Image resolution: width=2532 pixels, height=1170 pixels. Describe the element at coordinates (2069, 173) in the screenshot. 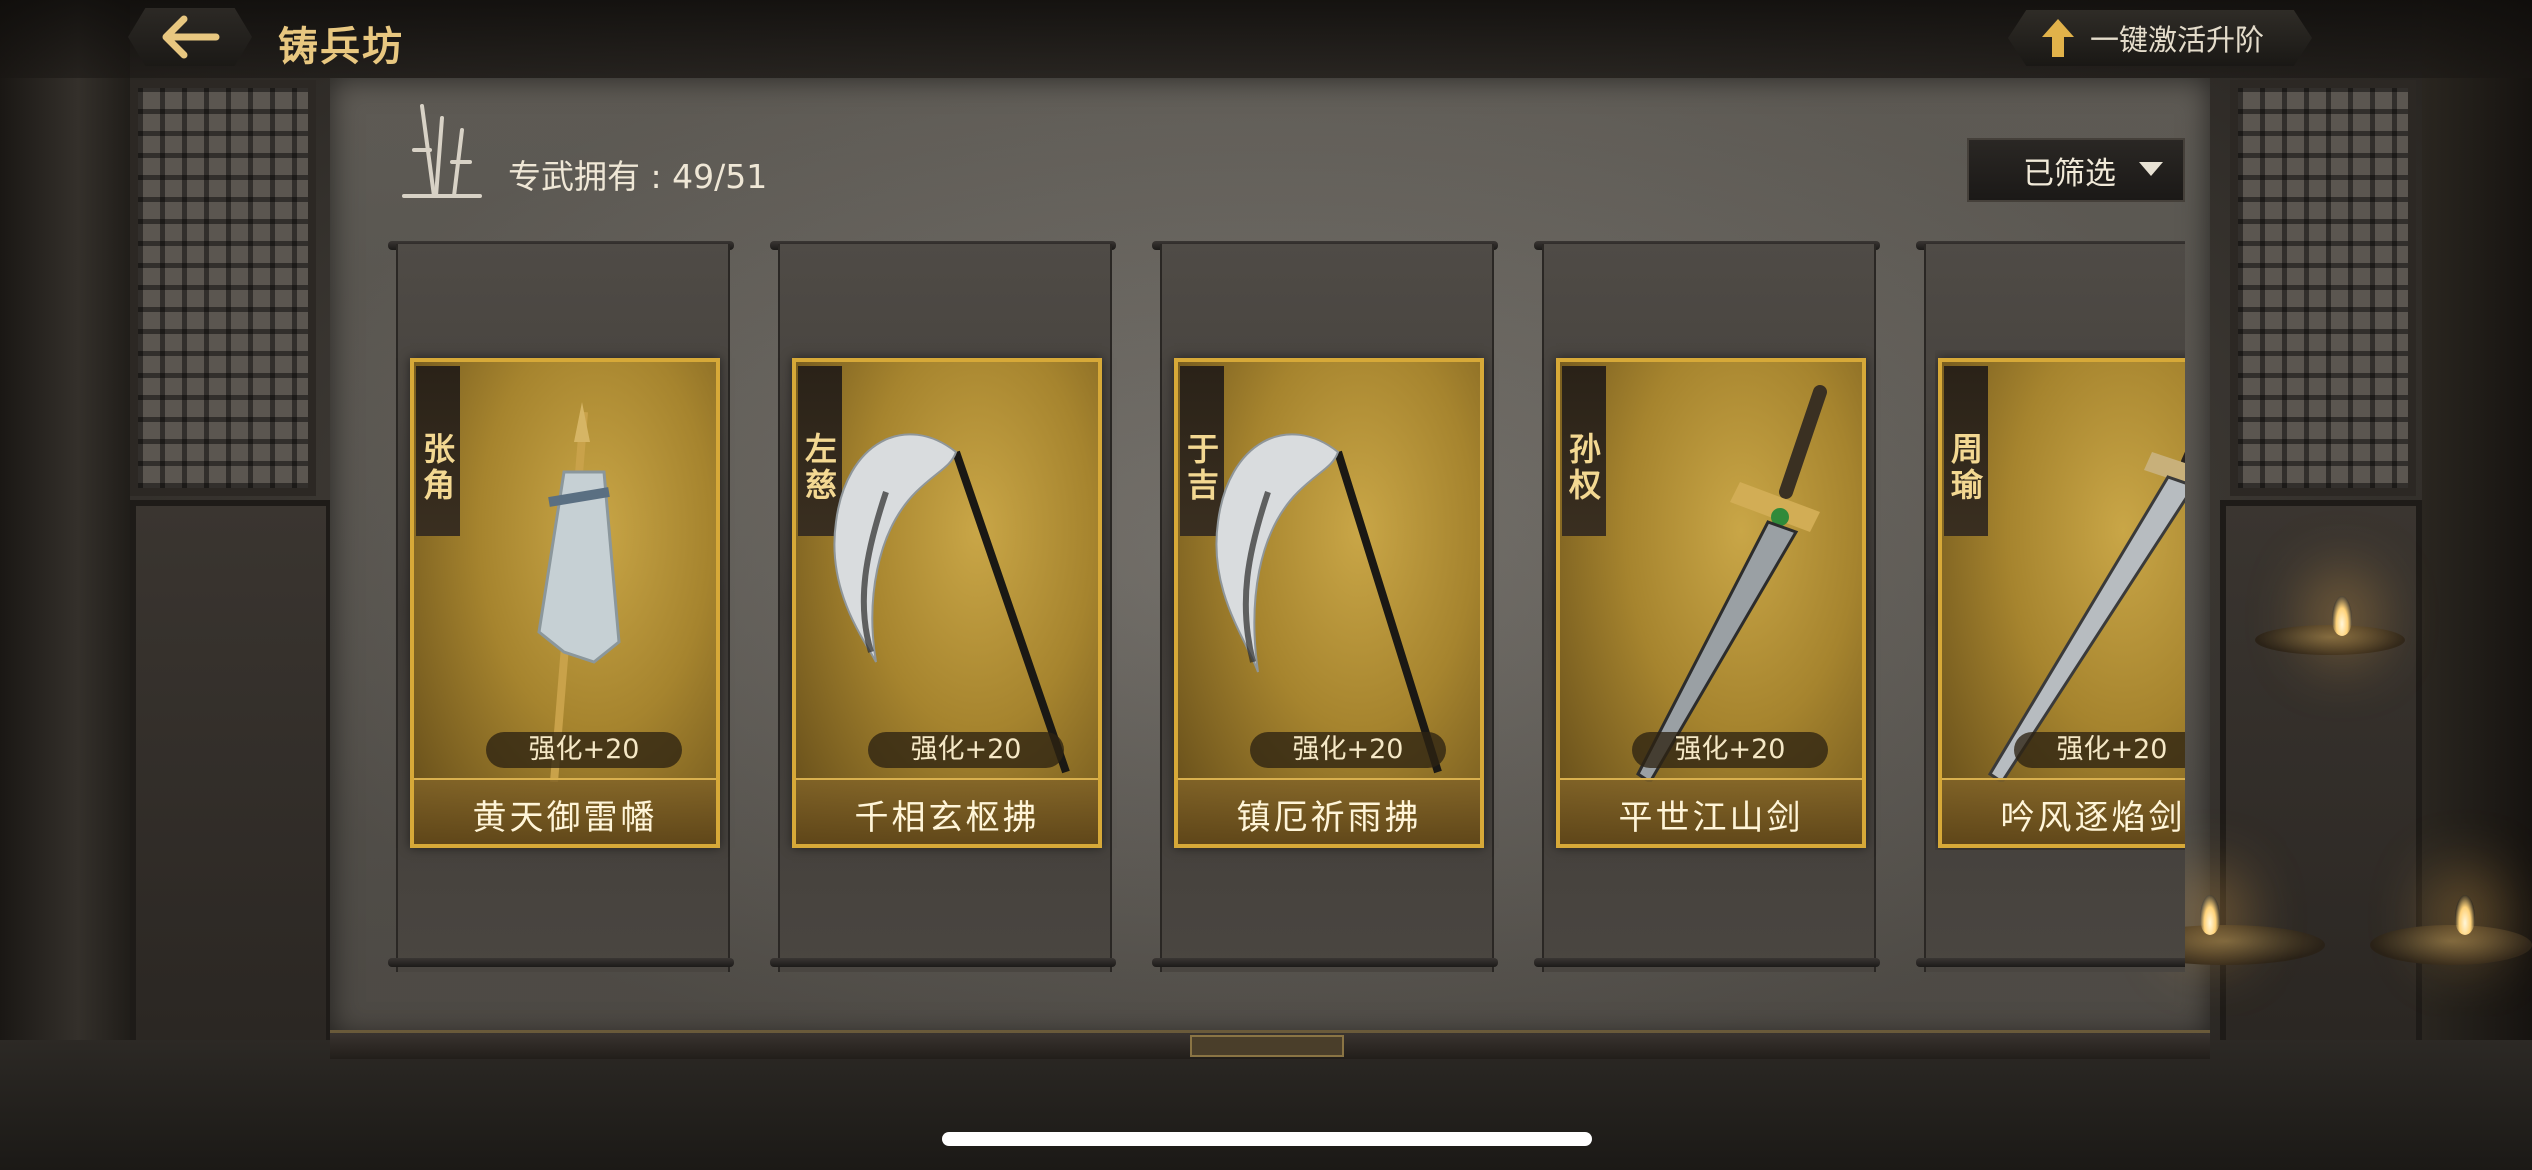

I see `filter-label: 已筛选` at that location.